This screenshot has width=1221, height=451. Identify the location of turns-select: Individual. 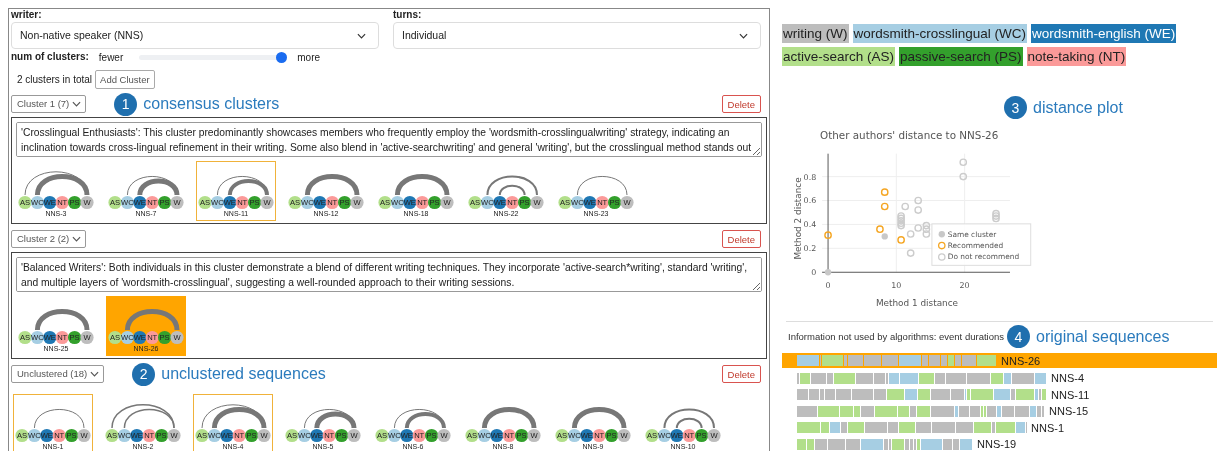
(577, 35).